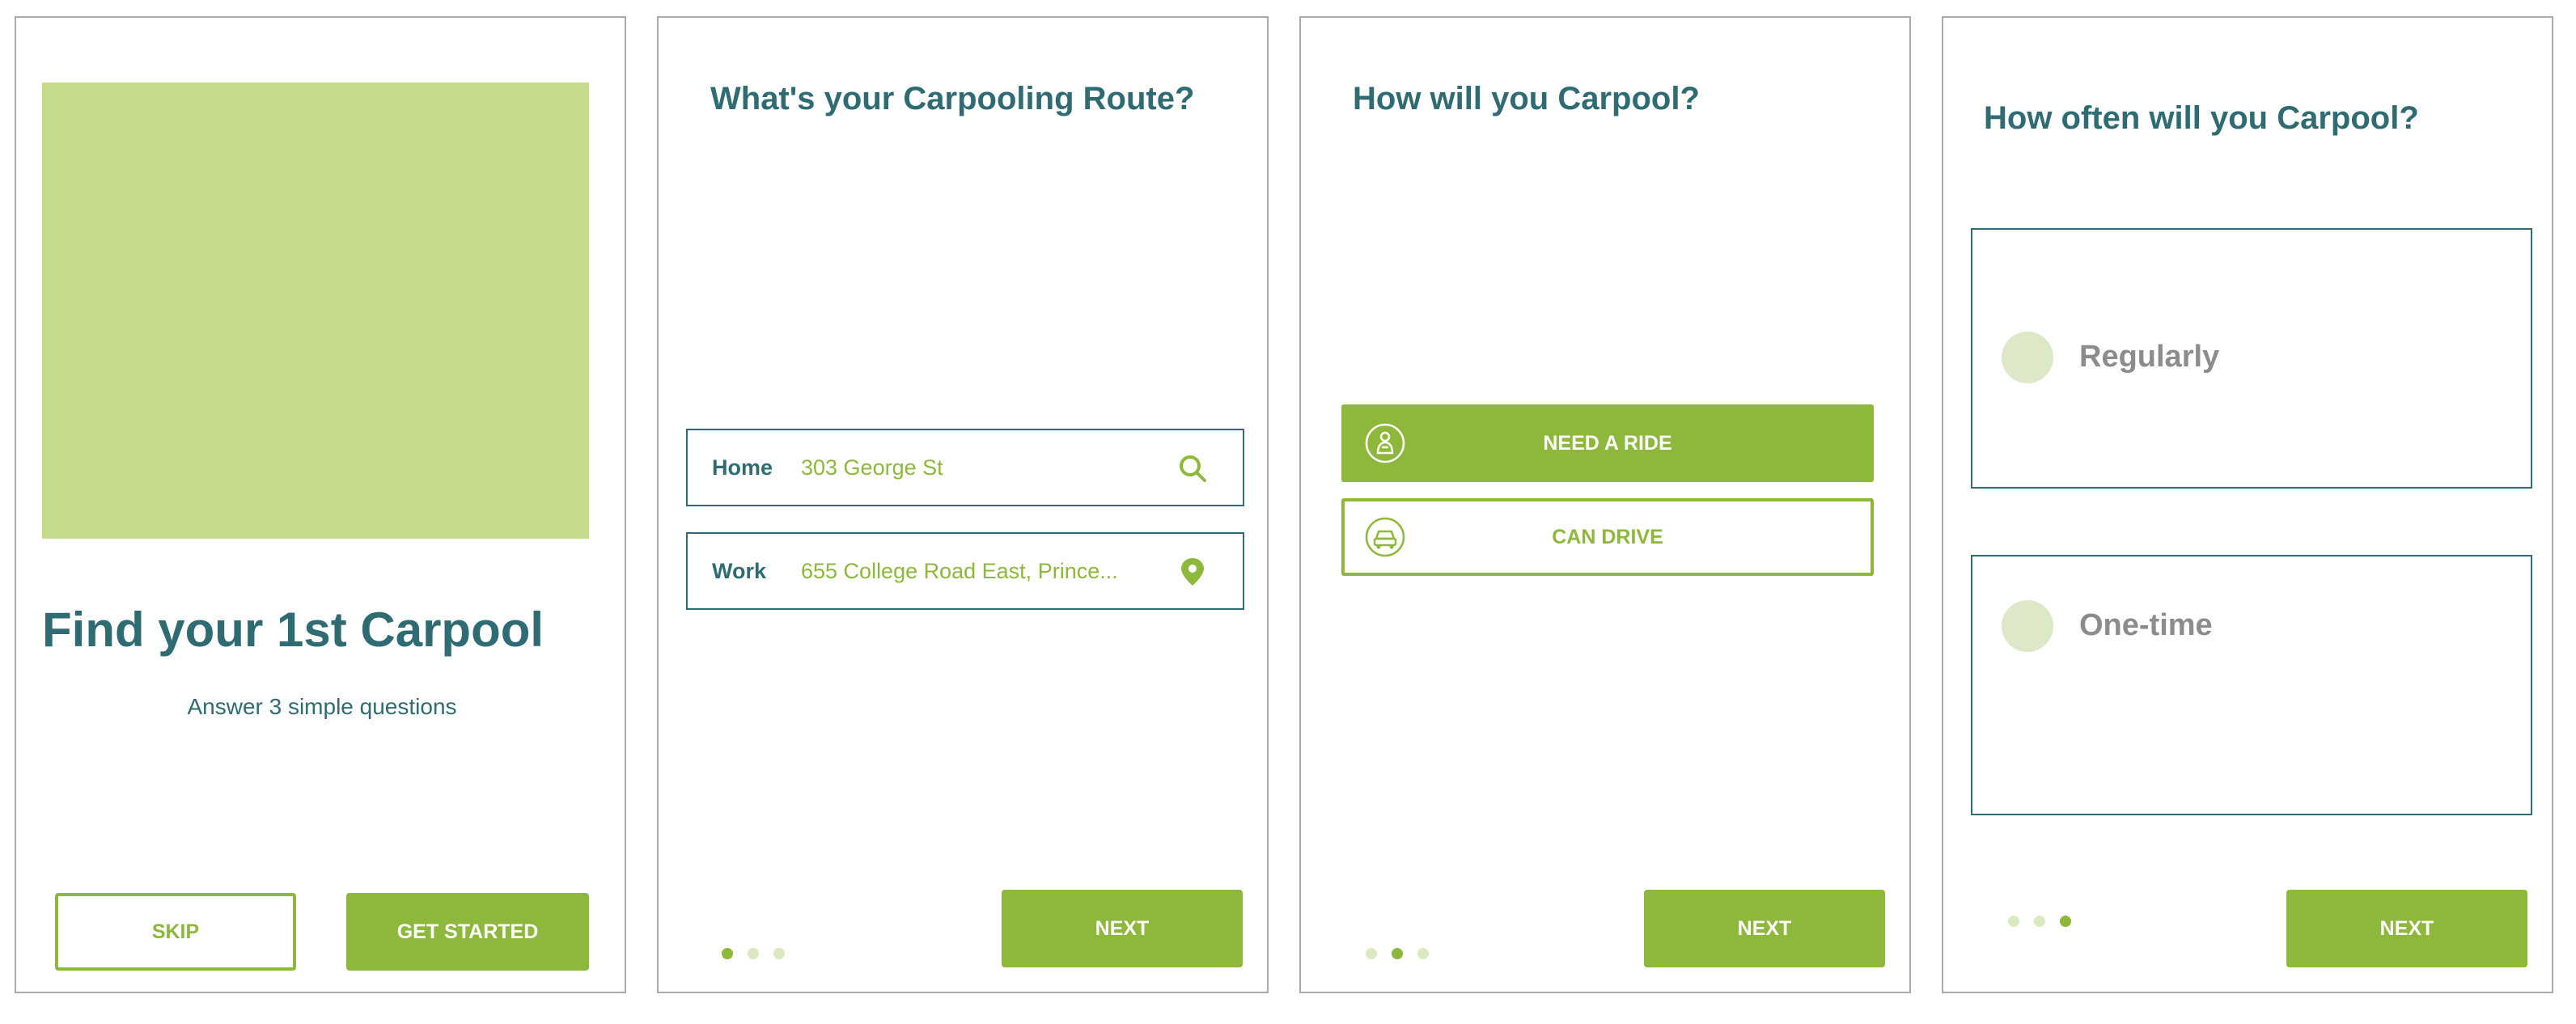 This screenshot has width=2576, height=1024. What do you see at coordinates (952, 98) in the screenshot?
I see `route-title: What's your Carpooling Route?` at bounding box center [952, 98].